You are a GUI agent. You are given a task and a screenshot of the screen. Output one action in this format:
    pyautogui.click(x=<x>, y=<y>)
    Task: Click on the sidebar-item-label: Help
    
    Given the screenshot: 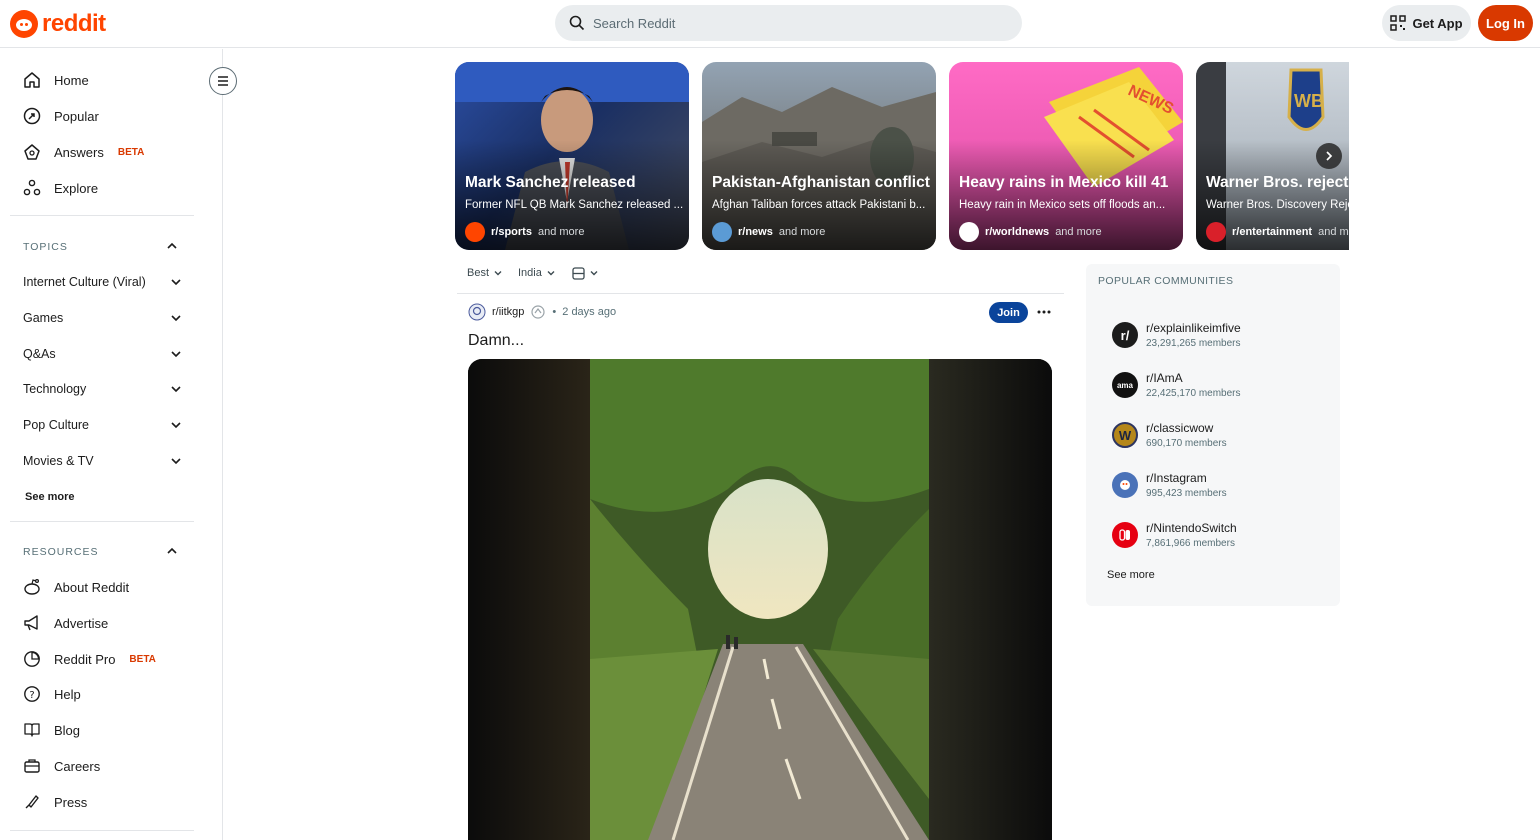 What is the action you would take?
    pyautogui.click(x=67, y=694)
    